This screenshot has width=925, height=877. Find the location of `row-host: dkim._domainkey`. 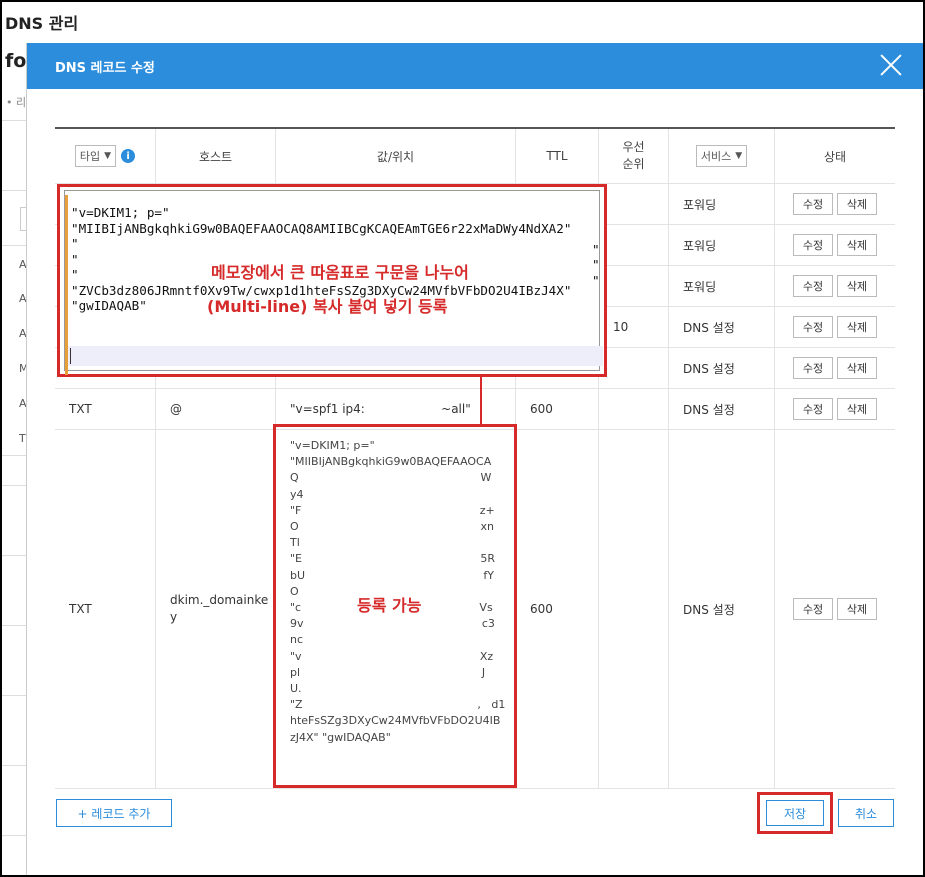

row-host: dkim._domainkey is located at coordinates (216, 609).